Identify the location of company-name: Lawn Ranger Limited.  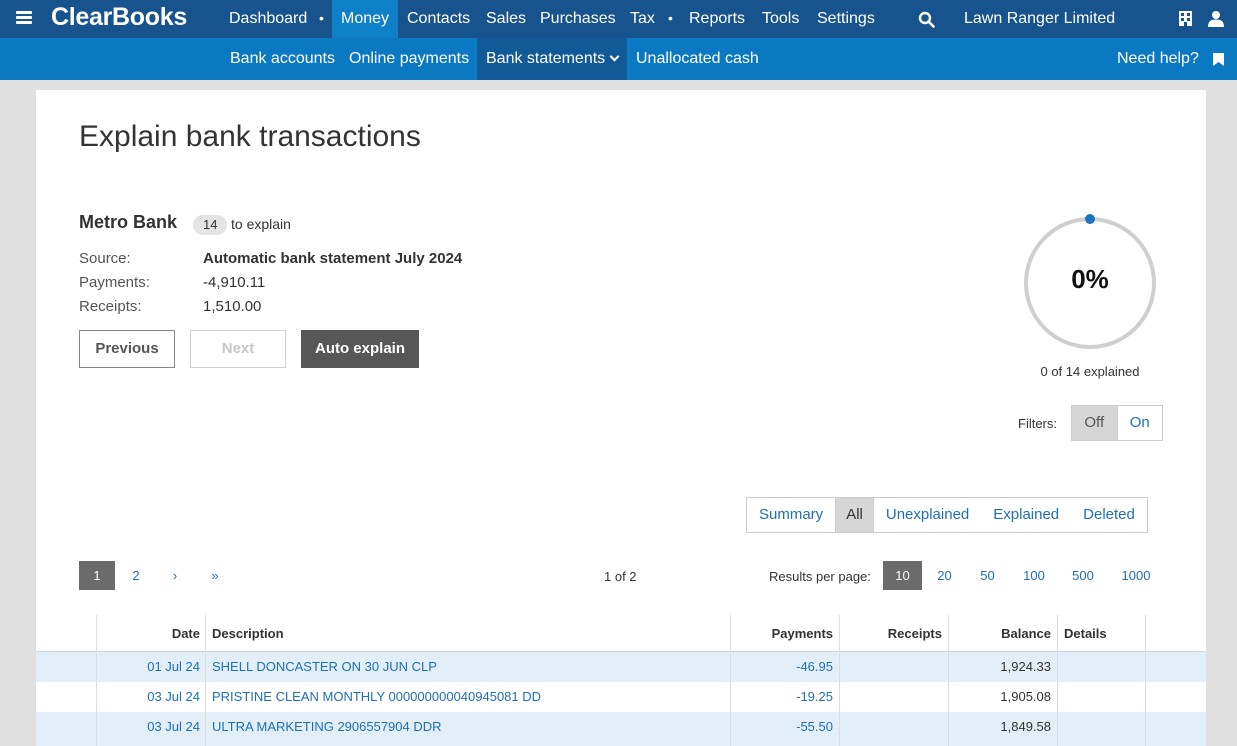
(1039, 19).